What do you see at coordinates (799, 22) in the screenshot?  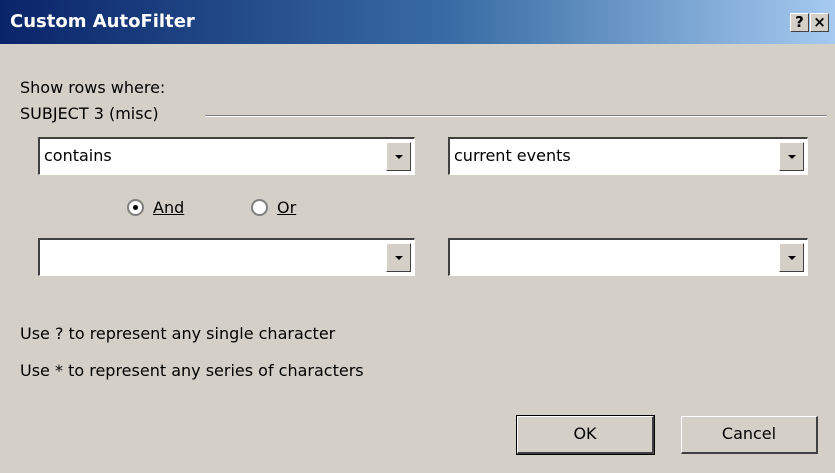 I see `help-button: ?` at bounding box center [799, 22].